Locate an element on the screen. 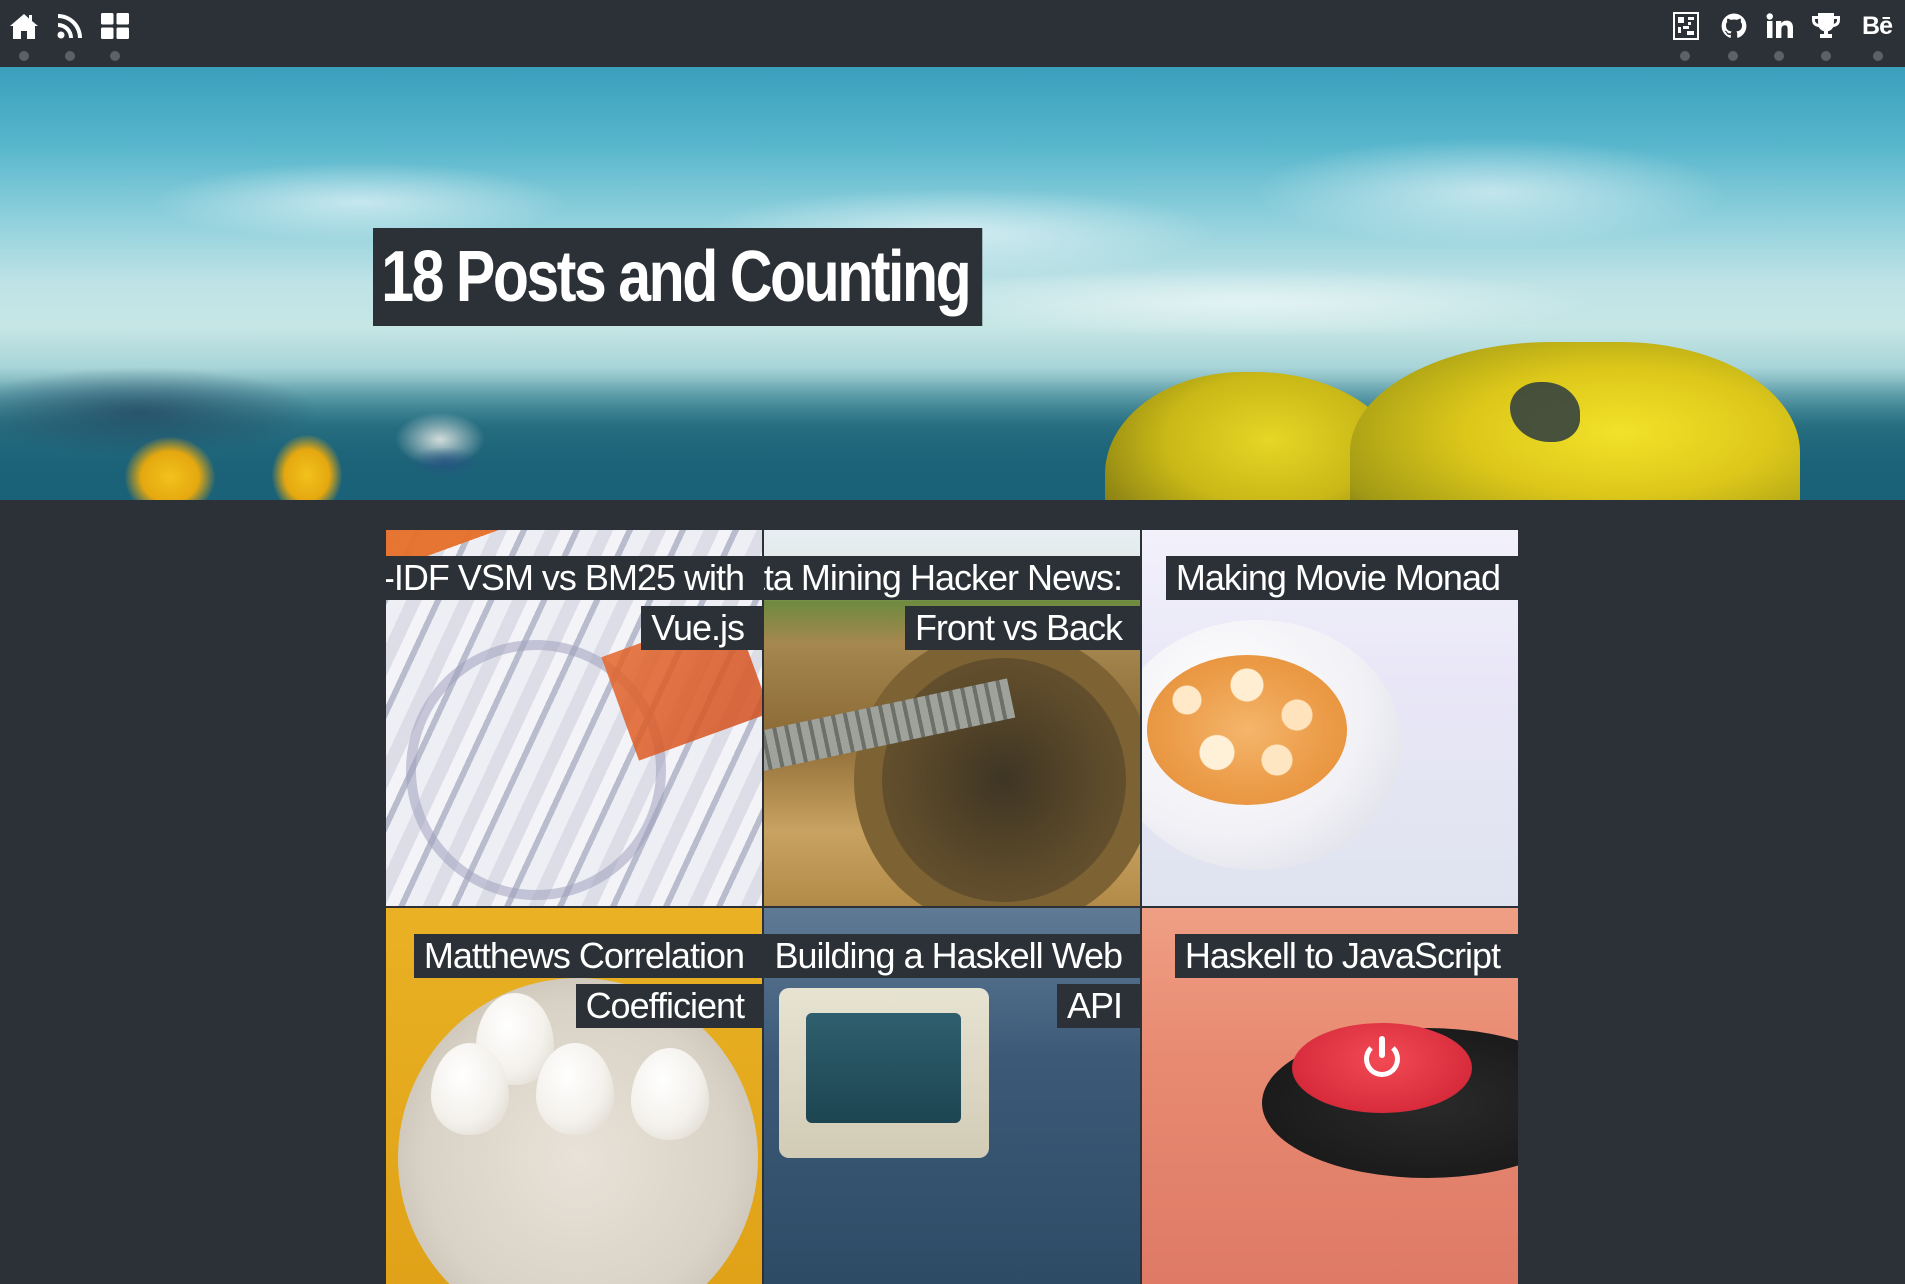 The width and height of the screenshot is (1905, 1284). github-icon is located at coordinates (1734, 26).